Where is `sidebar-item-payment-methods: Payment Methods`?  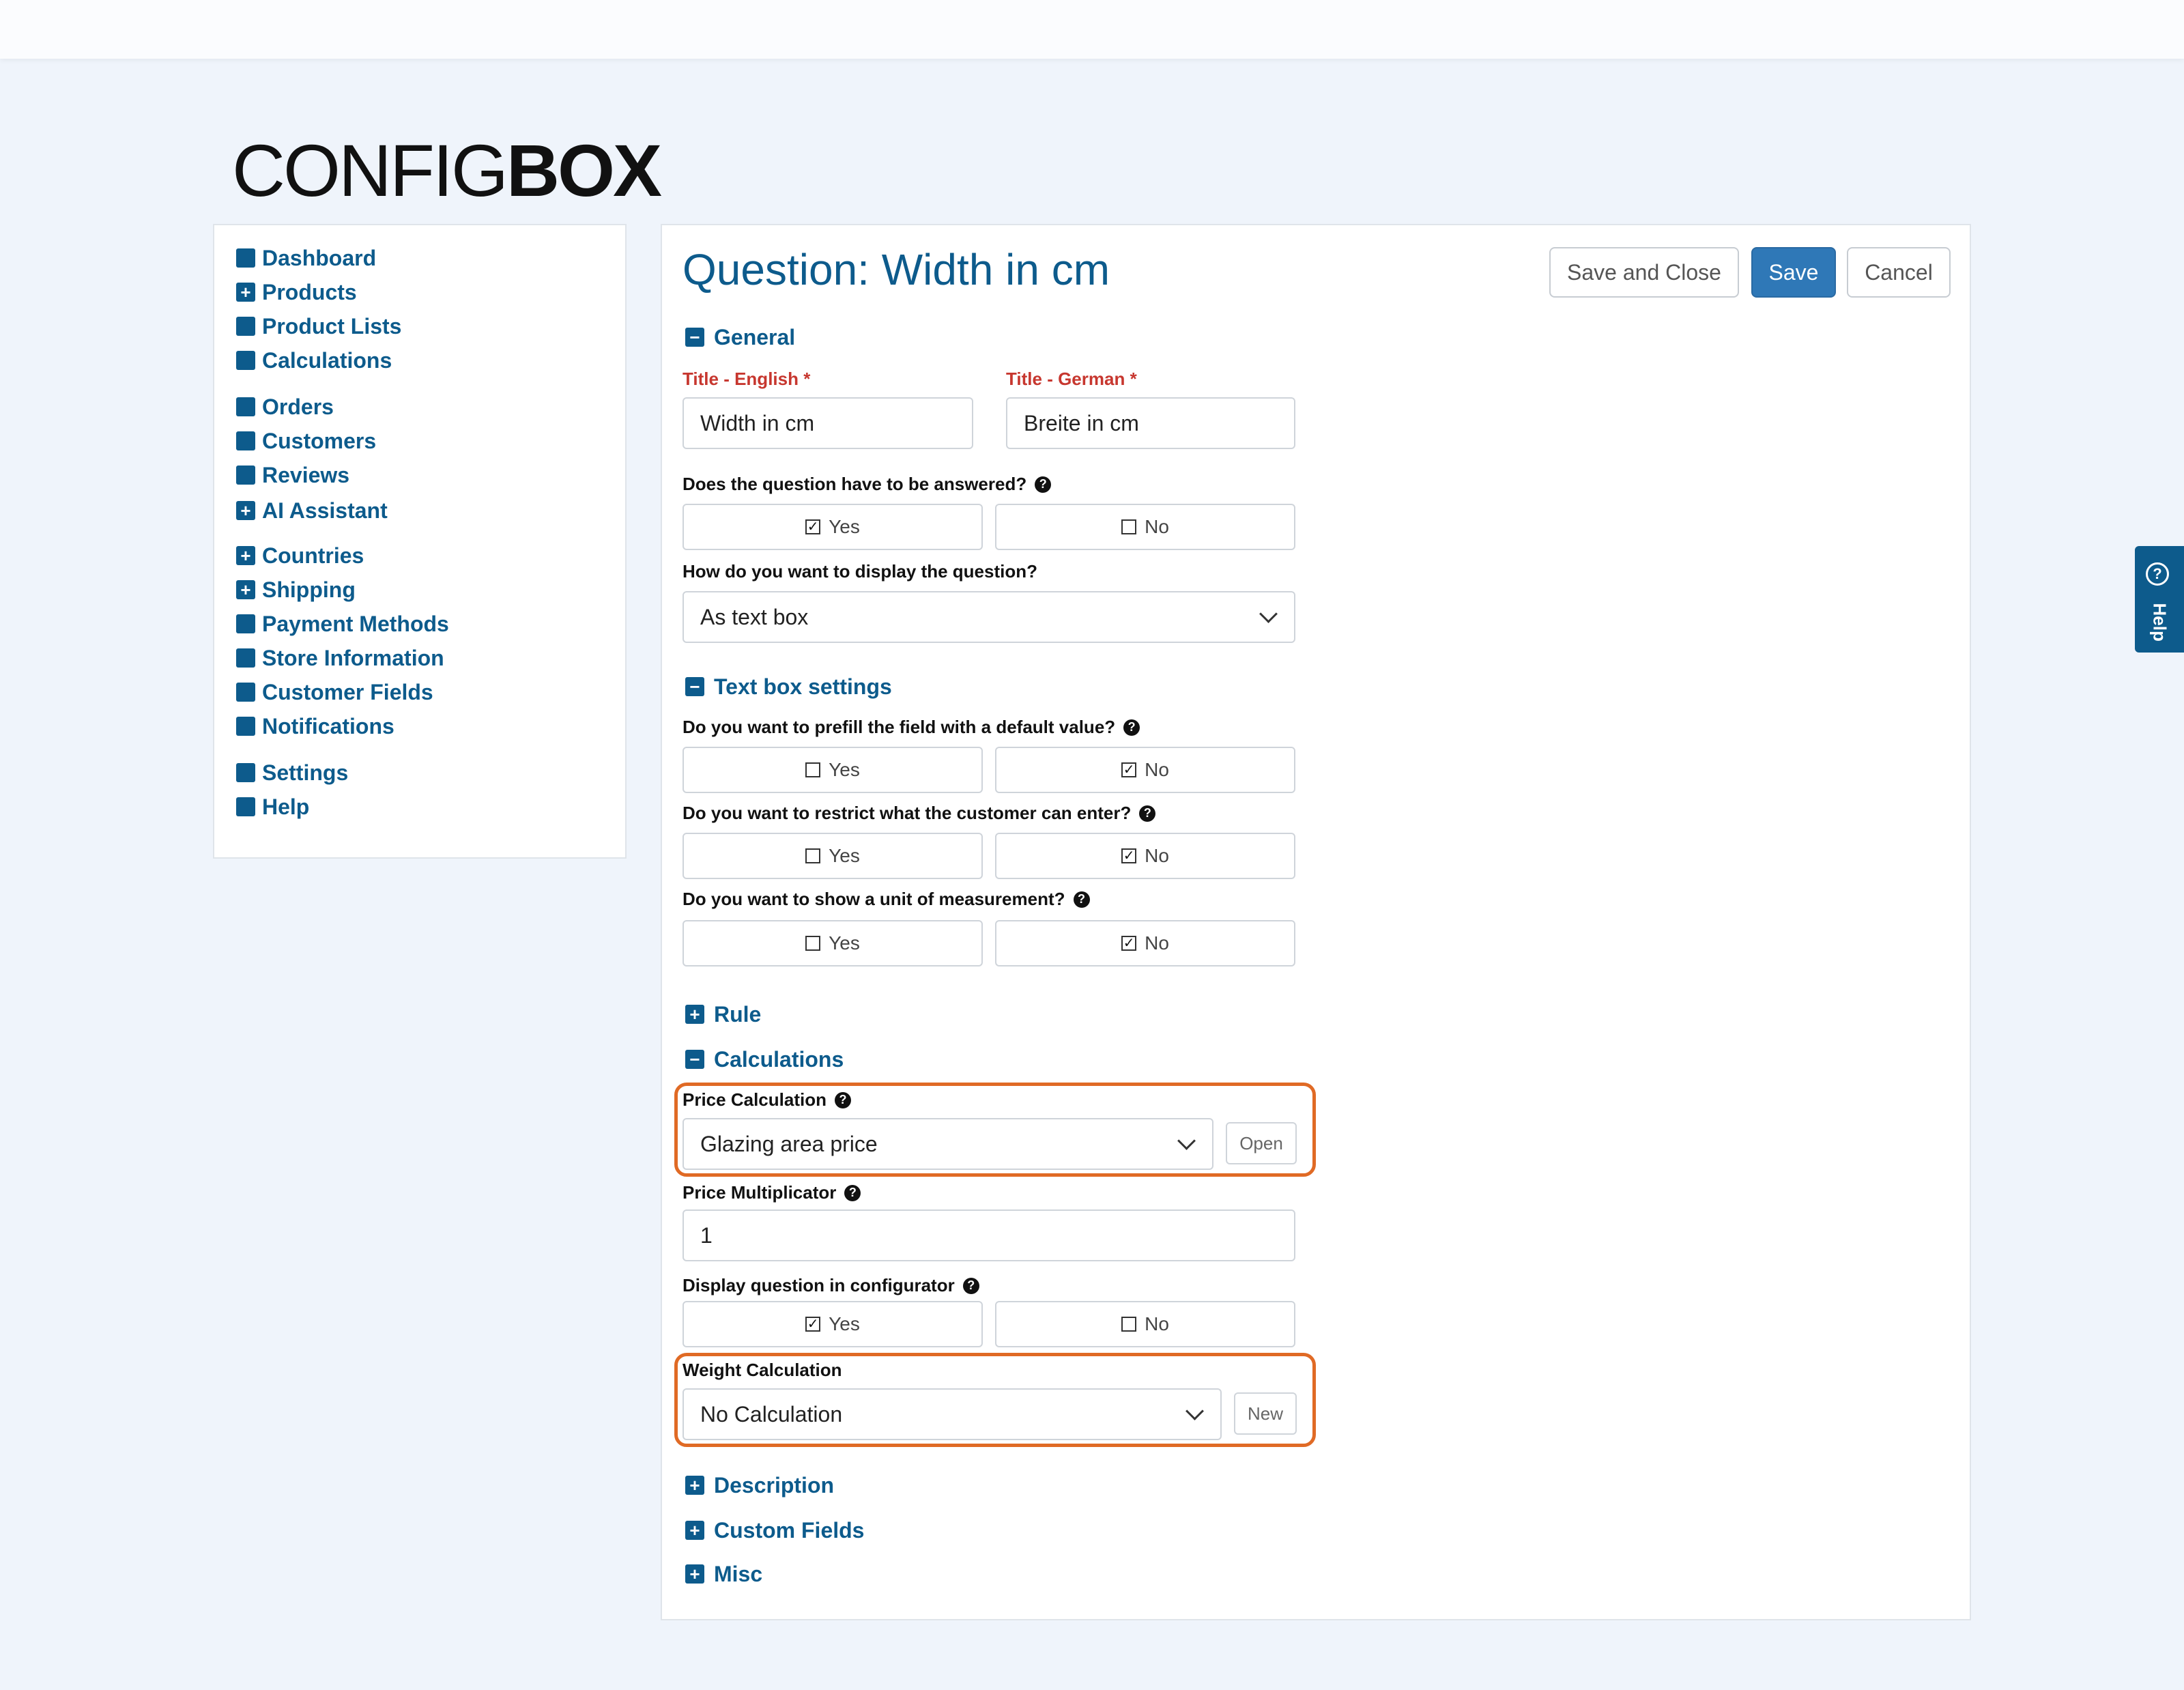 sidebar-item-payment-methods: Payment Methods is located at coordinates (342, 624).